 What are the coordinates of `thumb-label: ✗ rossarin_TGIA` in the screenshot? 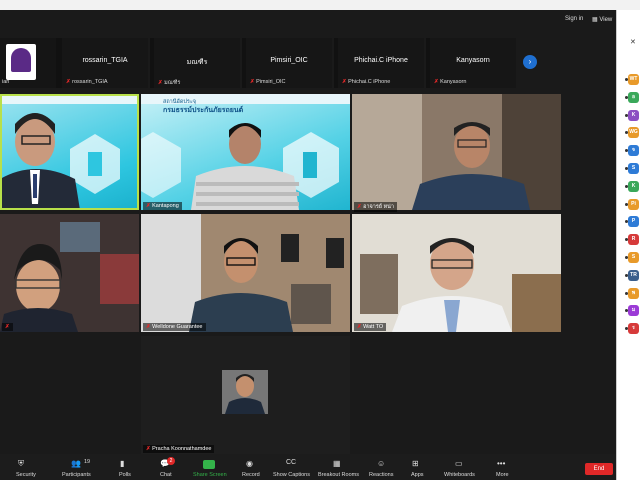 It's located at (87, 82).